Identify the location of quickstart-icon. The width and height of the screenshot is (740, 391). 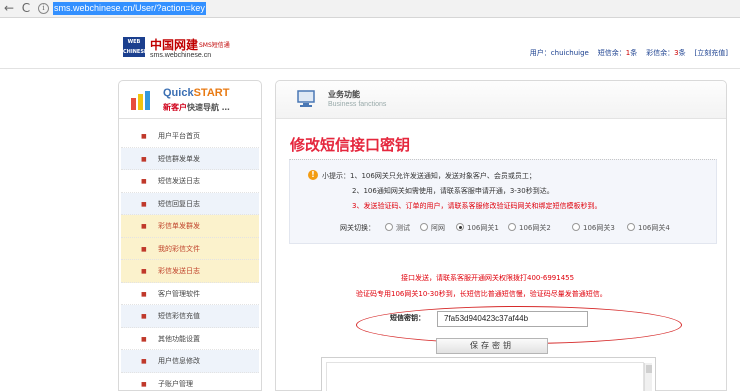
(140, 100).